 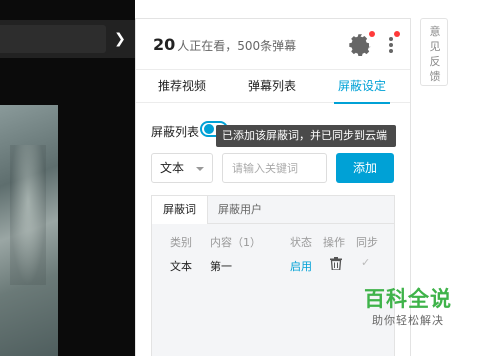 I want to click on watermark-subtitle: 助你轻松解决, so click(x=408, y=320).